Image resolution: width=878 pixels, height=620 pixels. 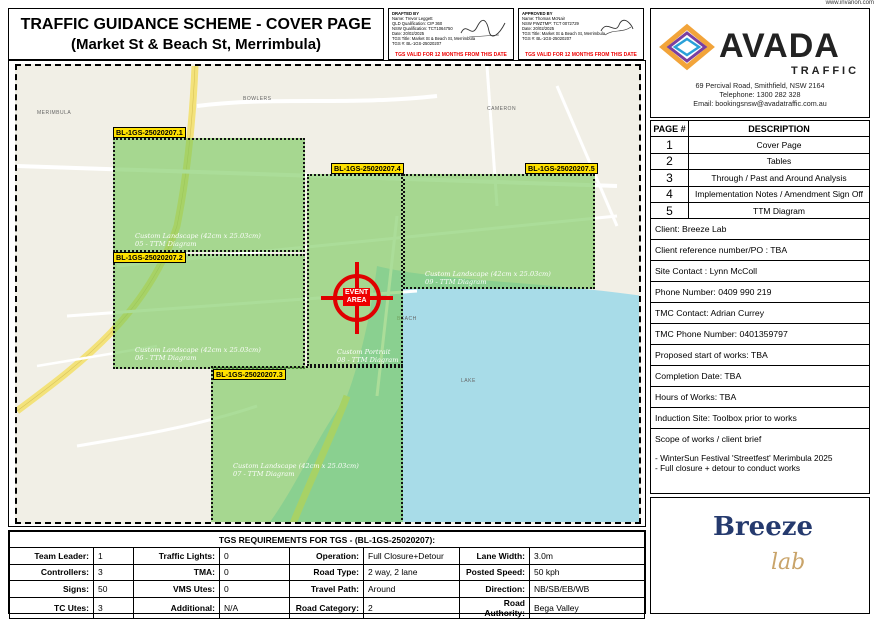 What do you see at coordinates (357, 297) in the screenshot?
I see `event-area-label: EVENT AREA` at bounding box center [357, 297].